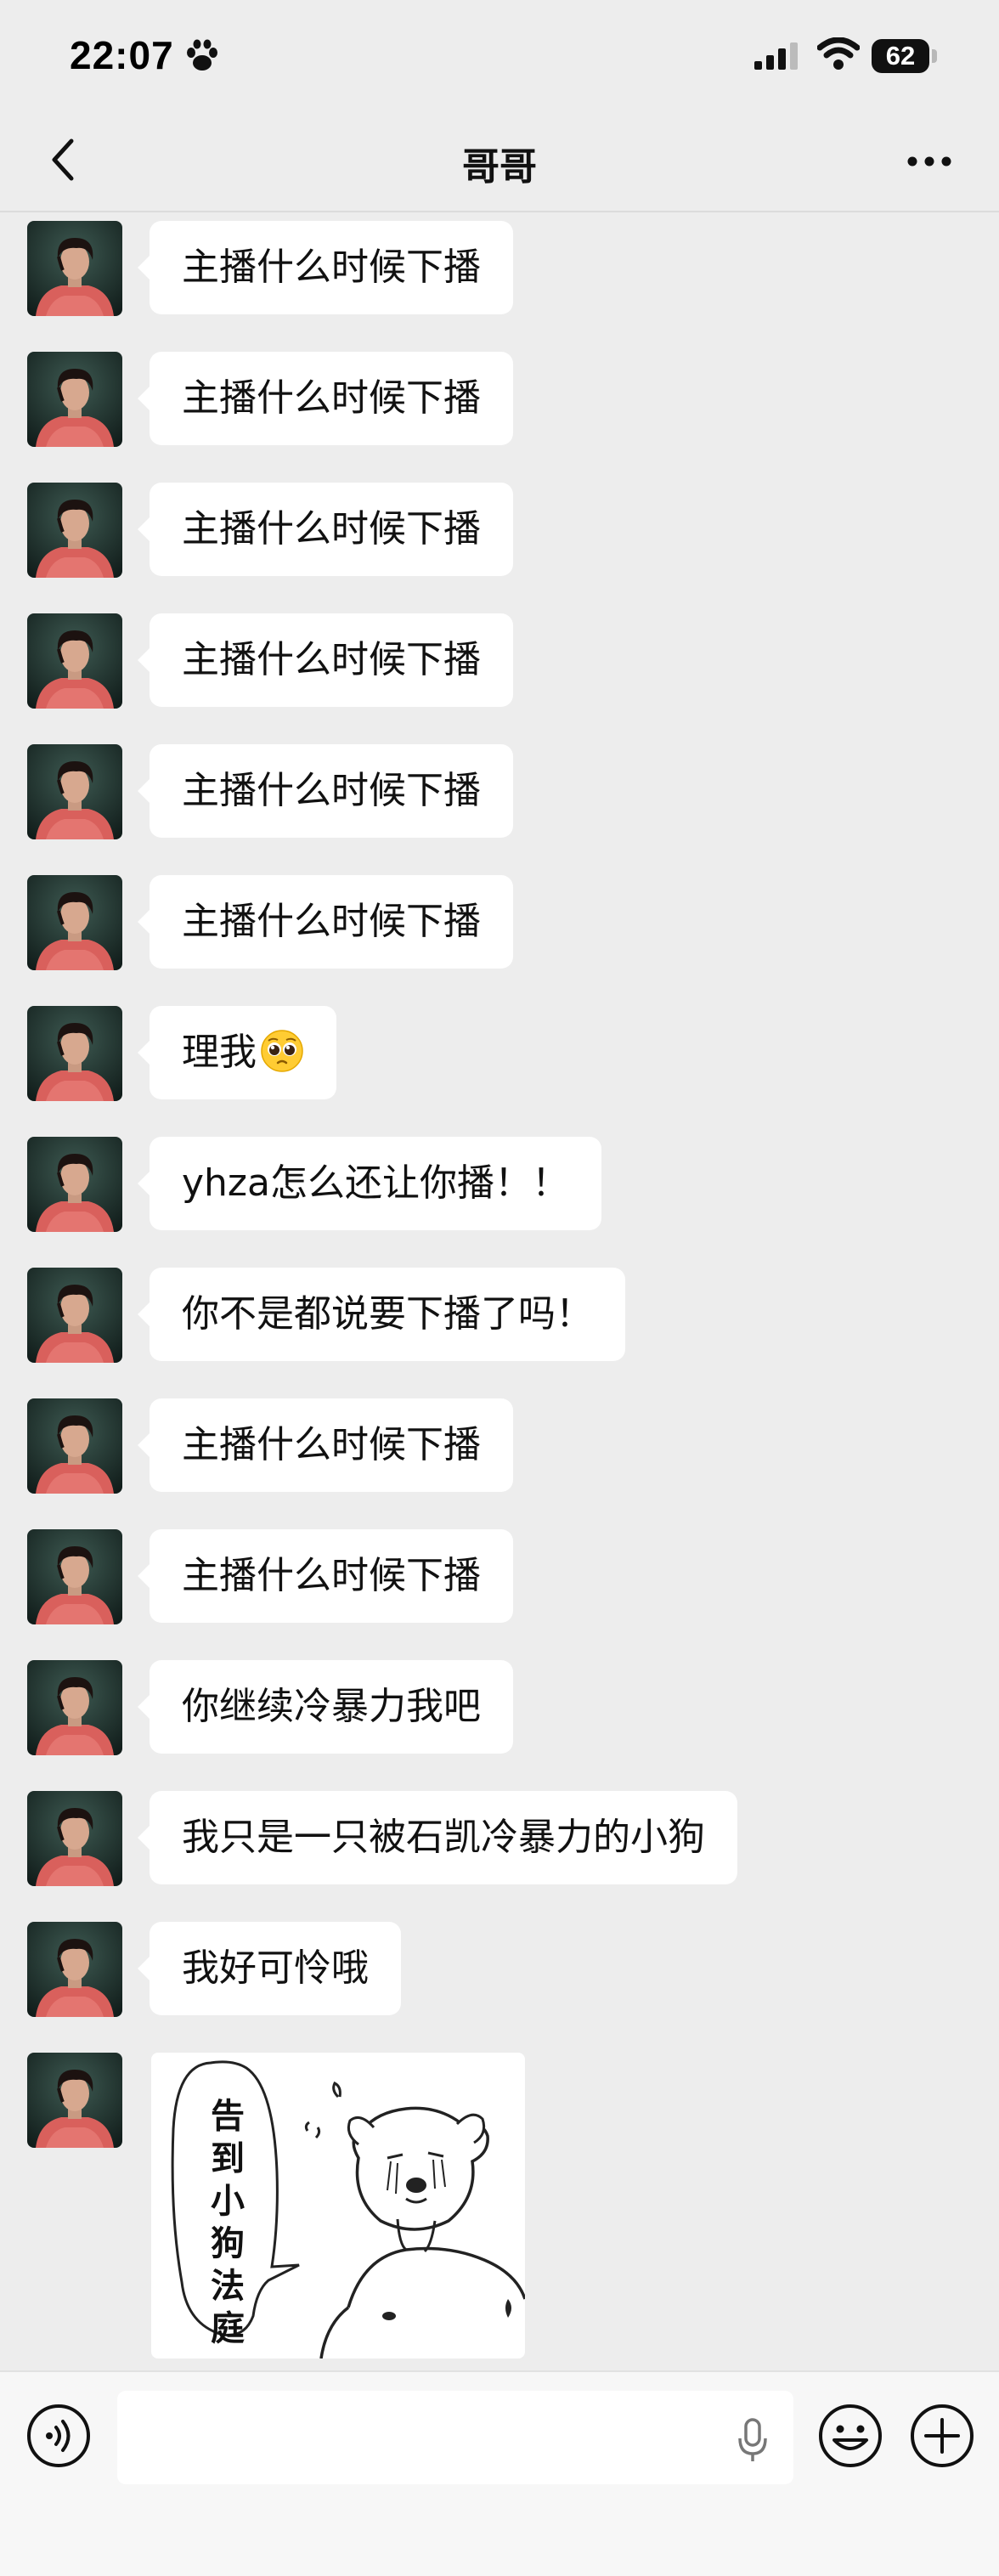 This screenshot has height=2576, width=999. I want to click on message-bubble: yhza怎么还让你播！！, so click(369, 1183).